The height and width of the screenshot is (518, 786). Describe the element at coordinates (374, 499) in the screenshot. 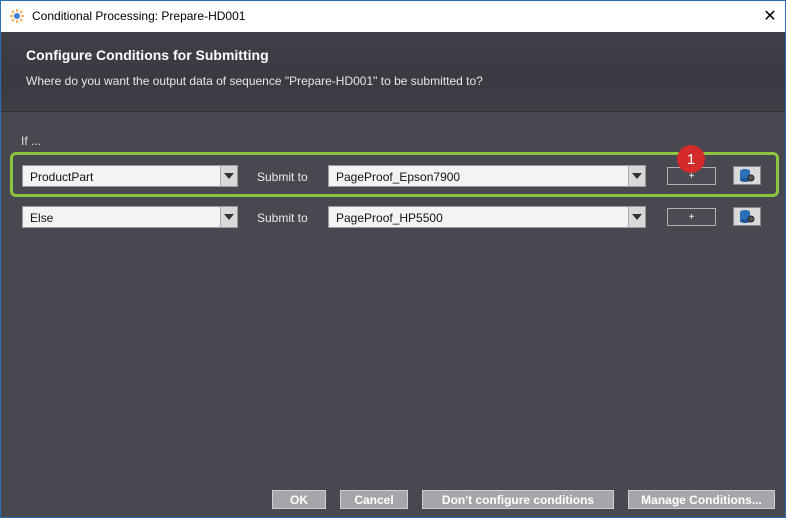

I see `cancel-button: Cancel` at that location.